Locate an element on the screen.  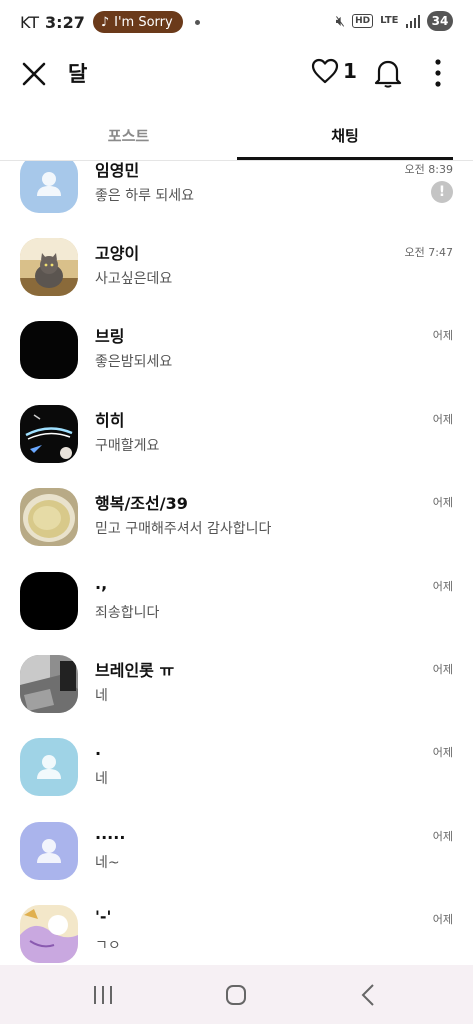
hd-icon: HD is located at coordinates (363, 21).